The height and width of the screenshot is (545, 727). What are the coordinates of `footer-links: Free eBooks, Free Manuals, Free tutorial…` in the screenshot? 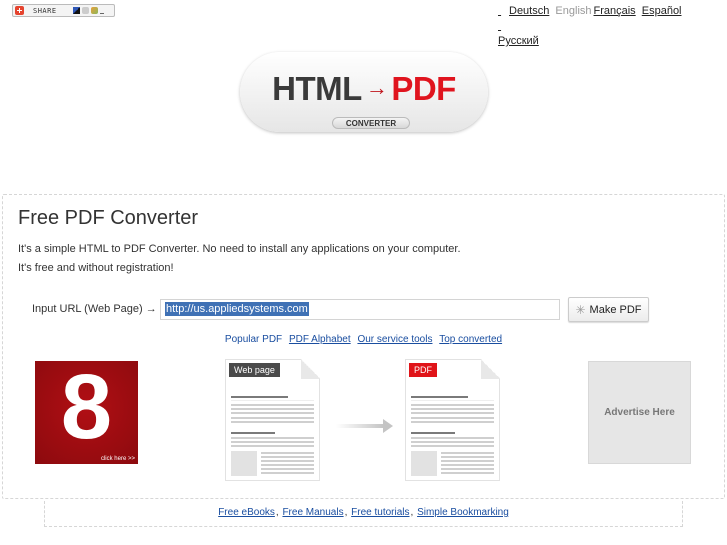 It's located at (363, 514).